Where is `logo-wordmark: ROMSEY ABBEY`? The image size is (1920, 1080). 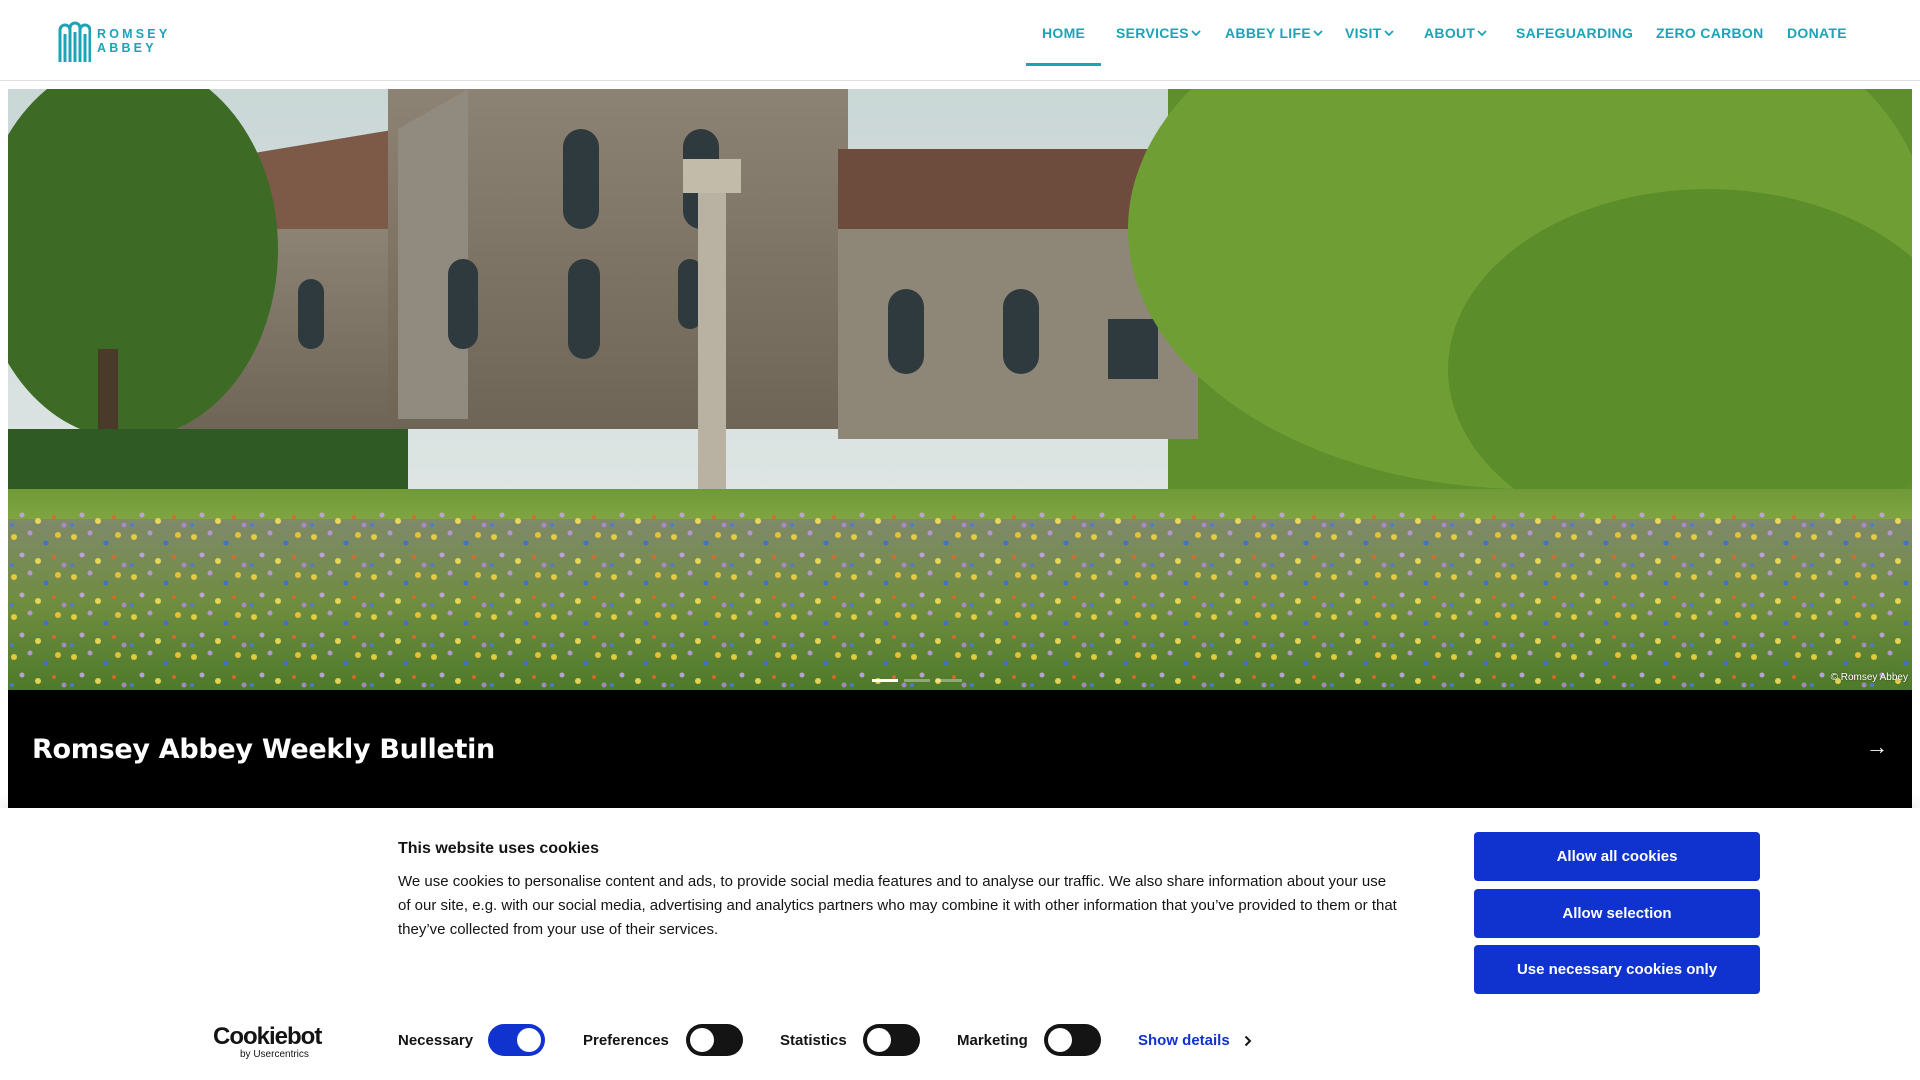
logo-wordmark: ROMSEY ABBEY is located at coordinates (133, 41).